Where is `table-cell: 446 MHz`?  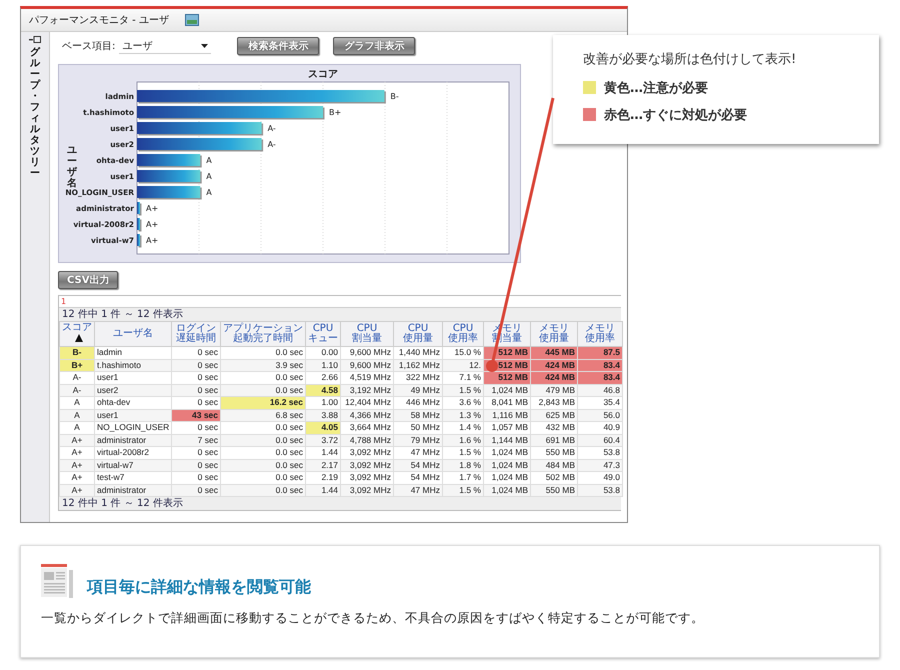 table-cell: 446 MHz is located at coordinates (418, 402).